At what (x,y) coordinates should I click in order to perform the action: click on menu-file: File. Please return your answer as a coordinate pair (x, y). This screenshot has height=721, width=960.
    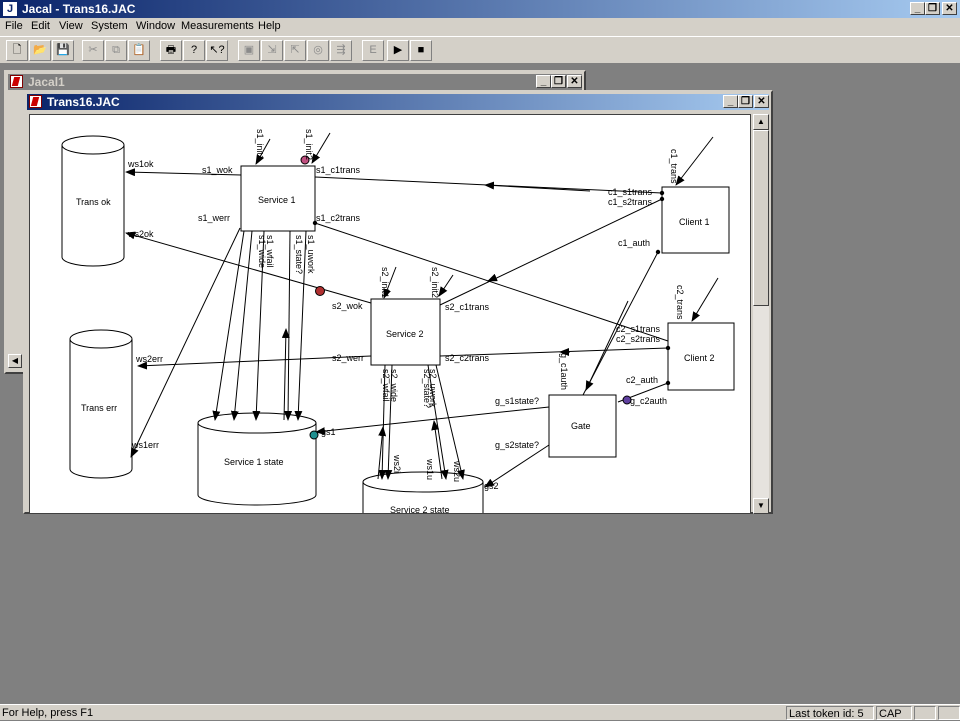
    Looking at the image, I should click on (14, 26).